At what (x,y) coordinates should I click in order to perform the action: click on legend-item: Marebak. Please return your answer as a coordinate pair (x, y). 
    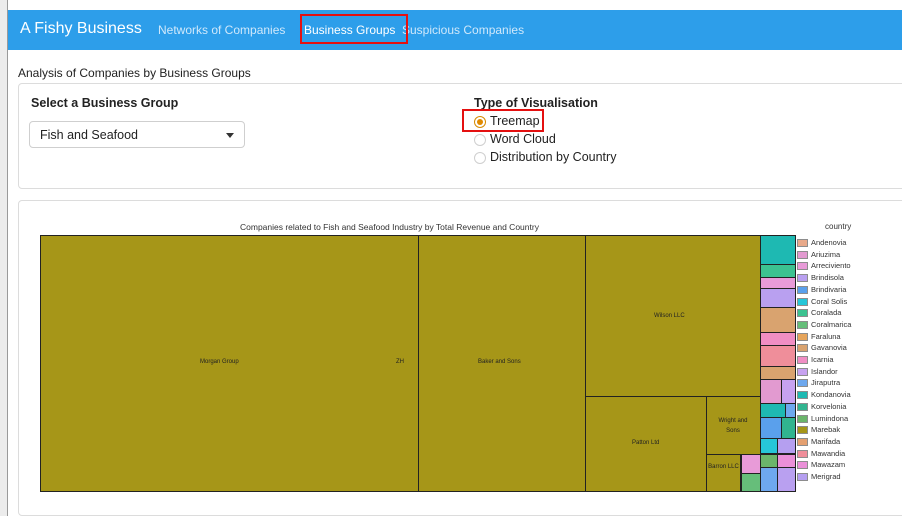
    Looking at the image, I should click on (837, 430).